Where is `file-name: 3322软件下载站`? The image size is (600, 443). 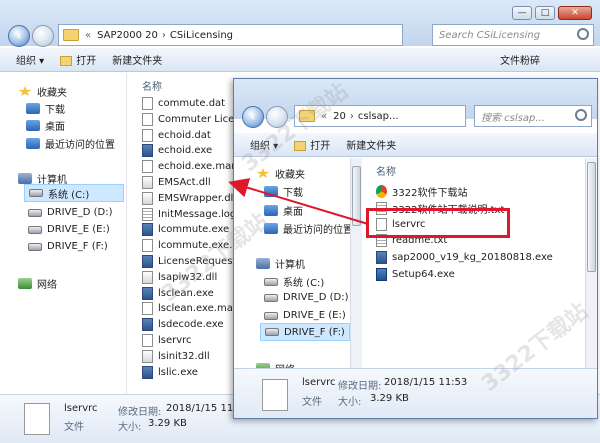 file-name: 3322软件下载站 is located at coordinates (430, 193).